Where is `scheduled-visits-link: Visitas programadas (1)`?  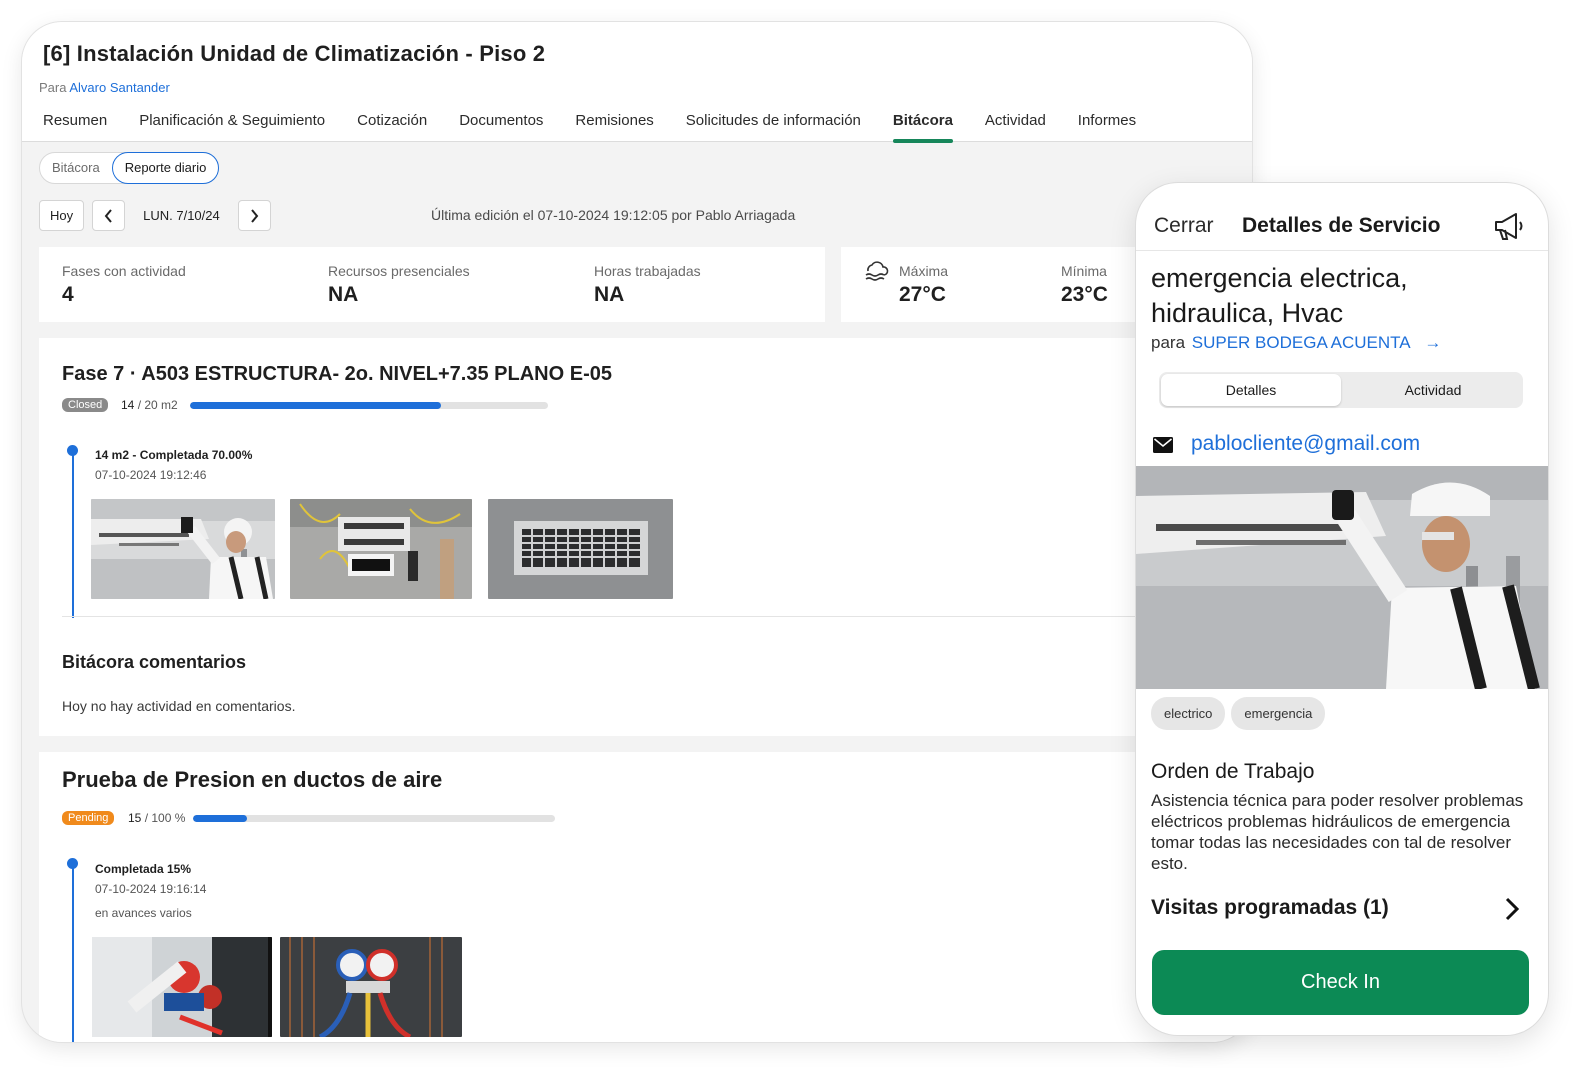
scheduled-visits-link: Visitas programadas (1) is located at coordinates (1270, 908).